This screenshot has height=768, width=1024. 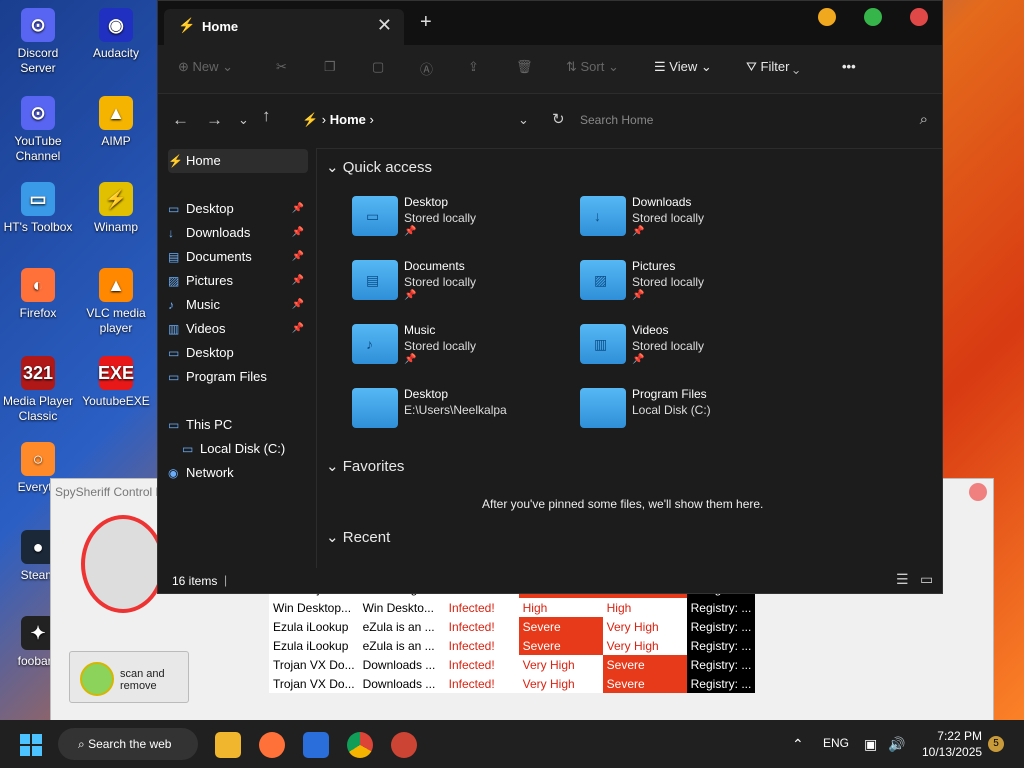 What do you see at coordinates (644, 683) in the screenshot?
I see `table-cell: Severe` at bounding box center [644, 683].